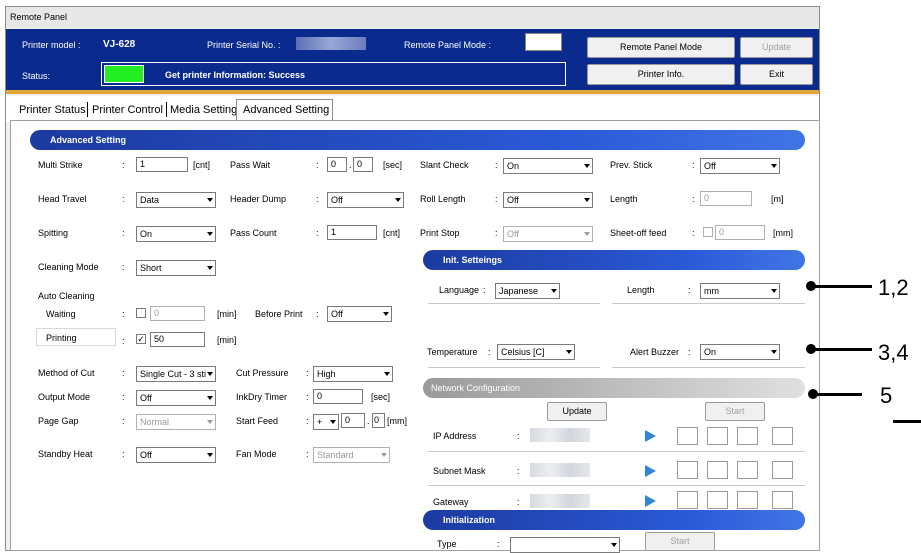 The image size is (921, 553). What do you see at coordinates (527, 291) in the screenshot?
I see `language-select: Japanese` at bounding box center [527, 291].